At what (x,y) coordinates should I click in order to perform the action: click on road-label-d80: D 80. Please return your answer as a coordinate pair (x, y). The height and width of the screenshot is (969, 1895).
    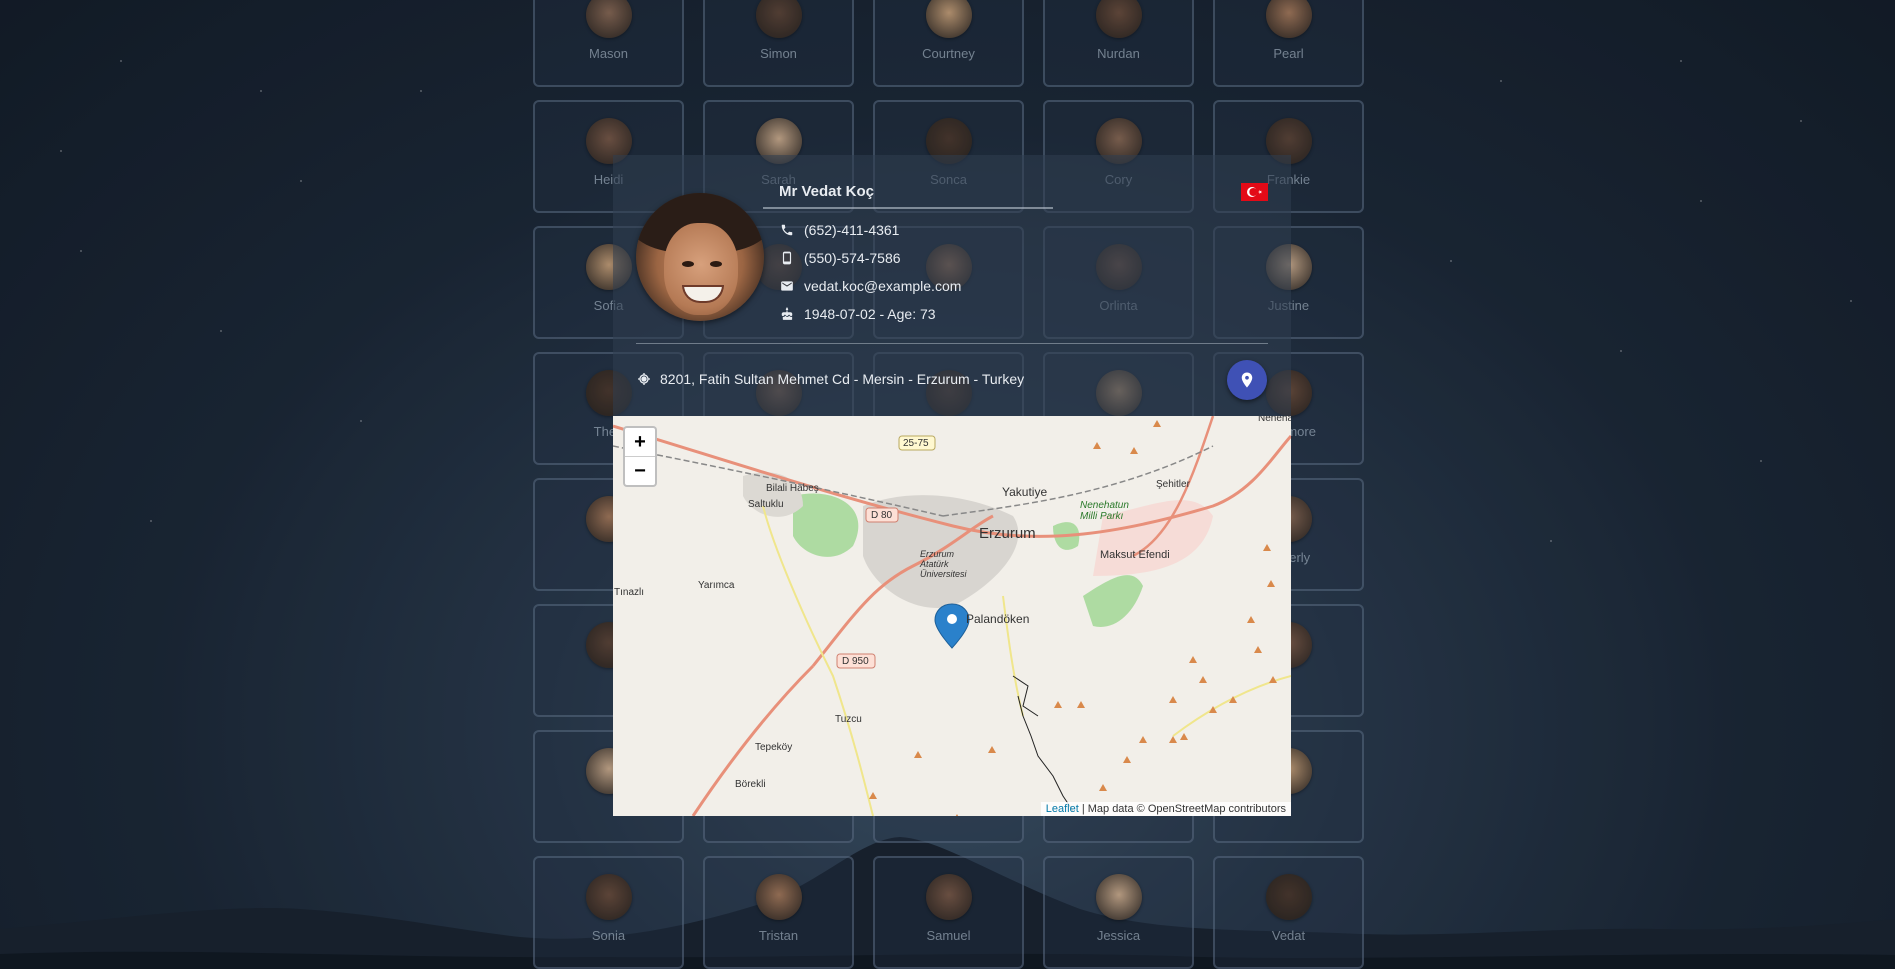
    Looking at the image, I should click on (882, 515).